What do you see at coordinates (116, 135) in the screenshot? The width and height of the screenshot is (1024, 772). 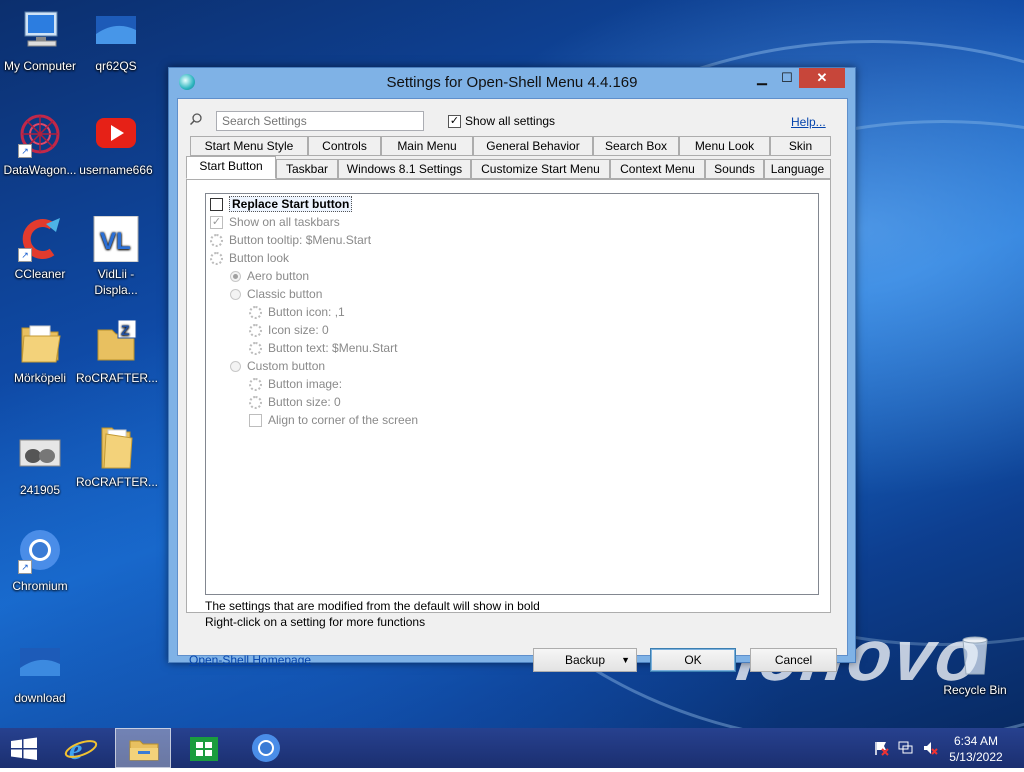 I see `youtube-icon` at bounding box center [116, 135].